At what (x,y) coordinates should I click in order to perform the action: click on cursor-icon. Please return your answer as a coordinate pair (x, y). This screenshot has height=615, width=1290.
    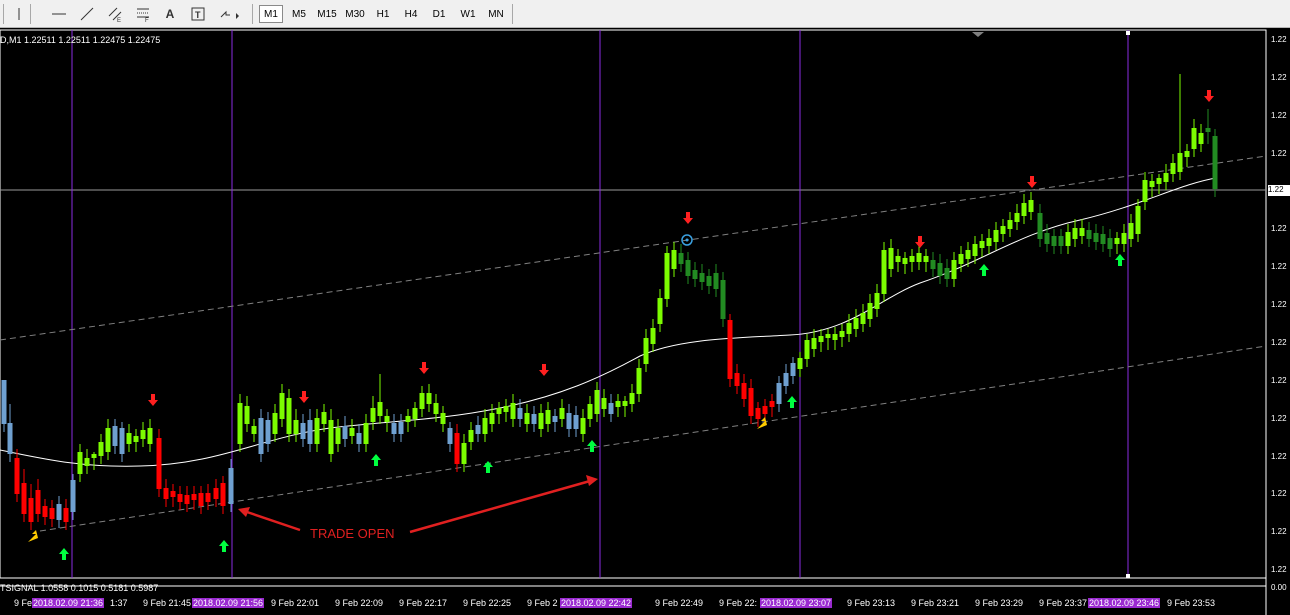
    Looking at the image, I should click on (19, 14).